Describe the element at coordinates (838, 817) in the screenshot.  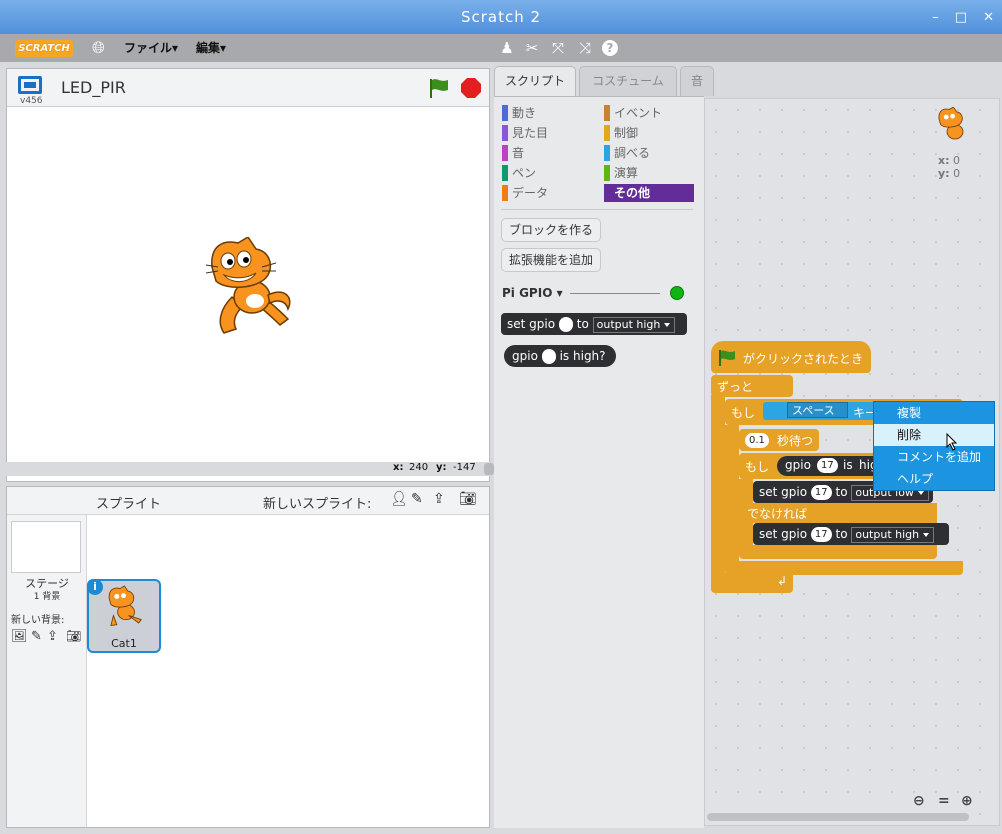
I see `horizontal-scrollbar` at that location.